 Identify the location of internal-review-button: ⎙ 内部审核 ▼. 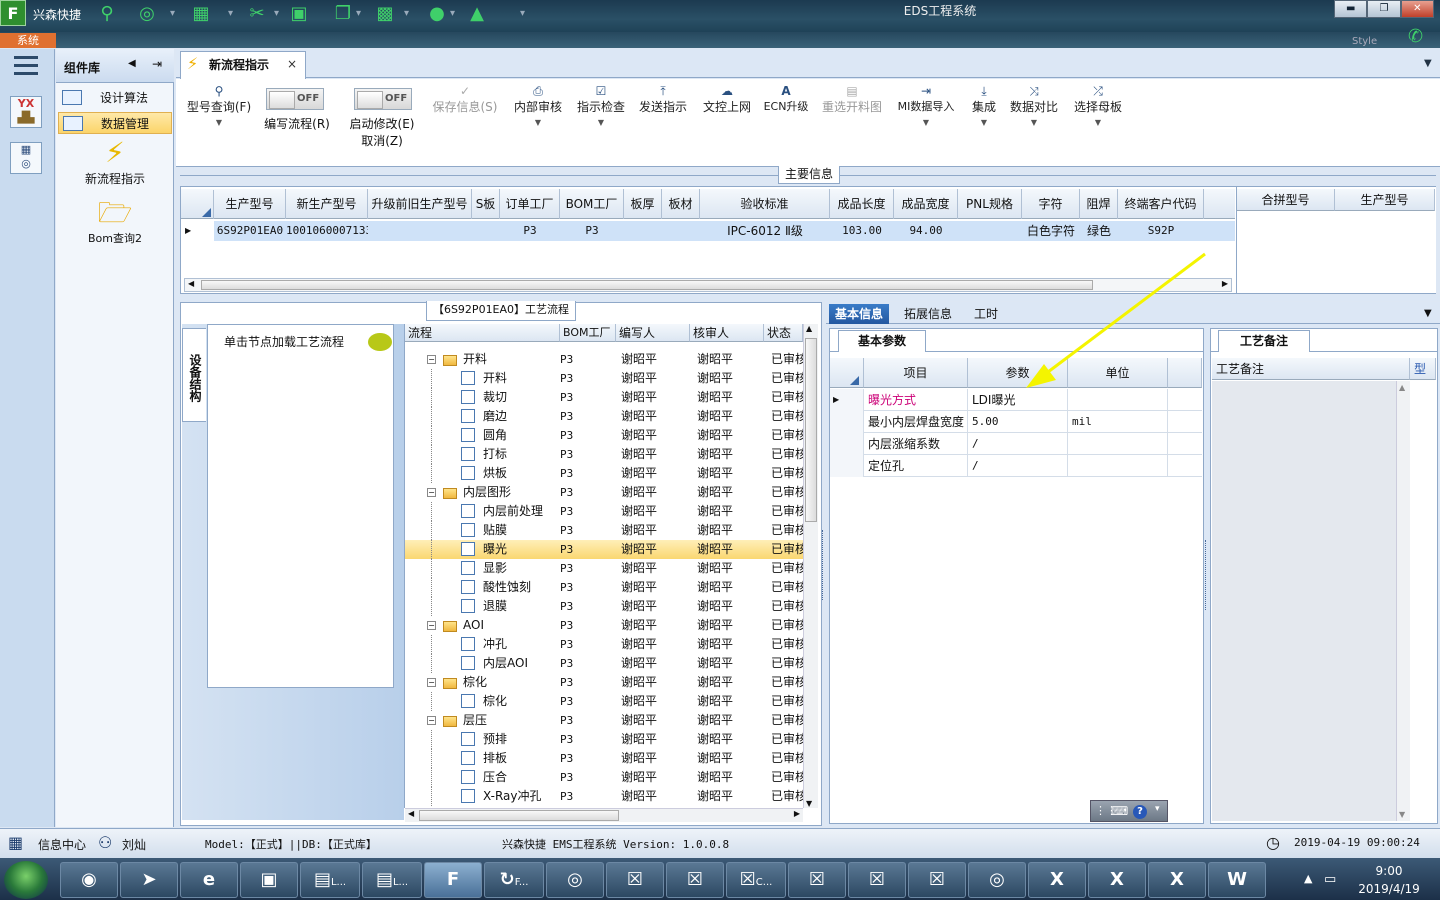
(538, 107).